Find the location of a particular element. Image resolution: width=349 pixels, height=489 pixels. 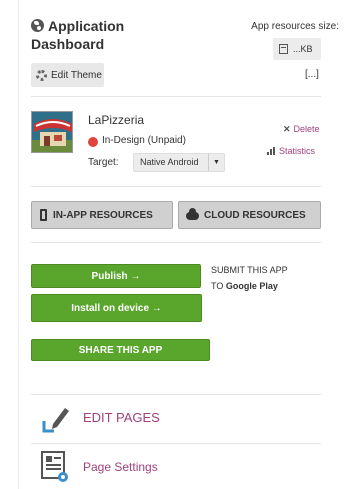

edit-pages-link: EDIT PAGES is located at coordinates (121, 417).